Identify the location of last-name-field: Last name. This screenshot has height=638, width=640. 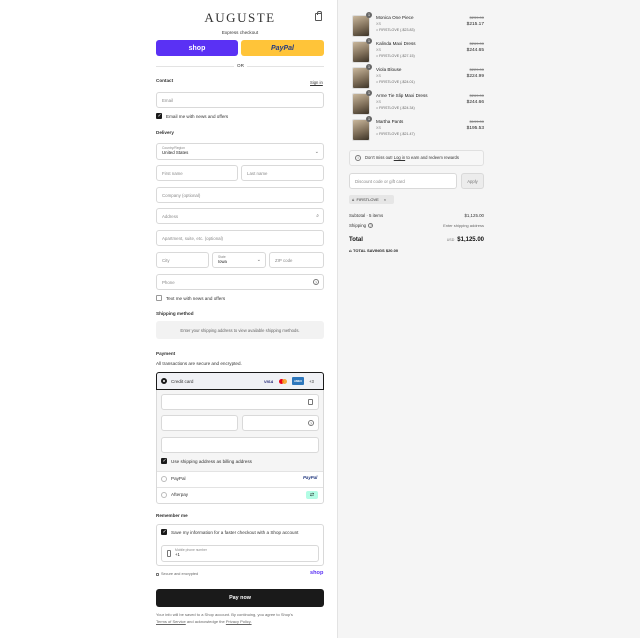
(282, 173).